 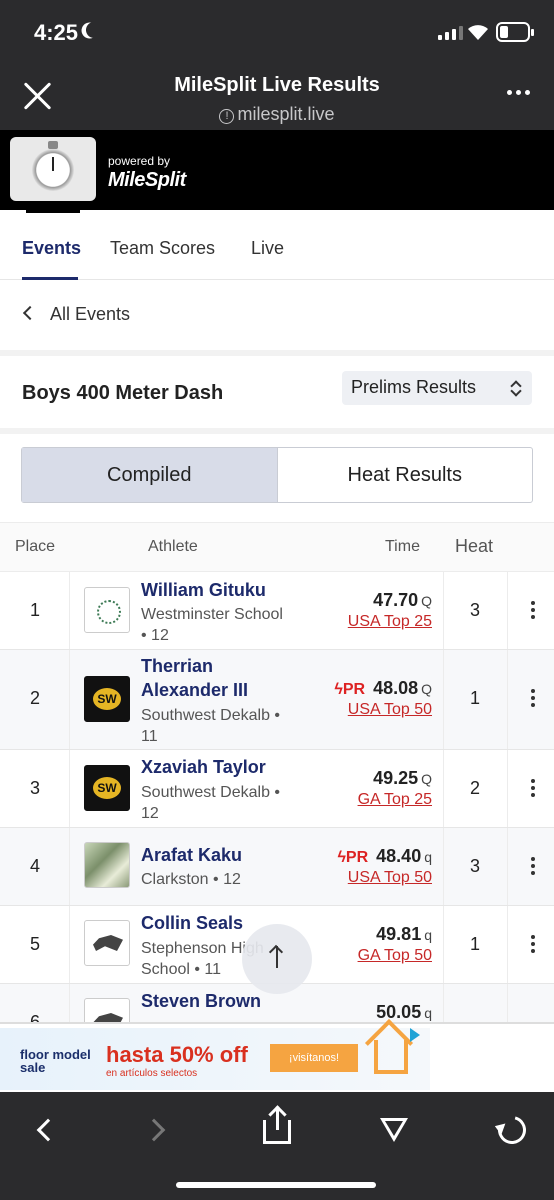 I want to click on chevron-left-icon, so click(x=30, y=313).